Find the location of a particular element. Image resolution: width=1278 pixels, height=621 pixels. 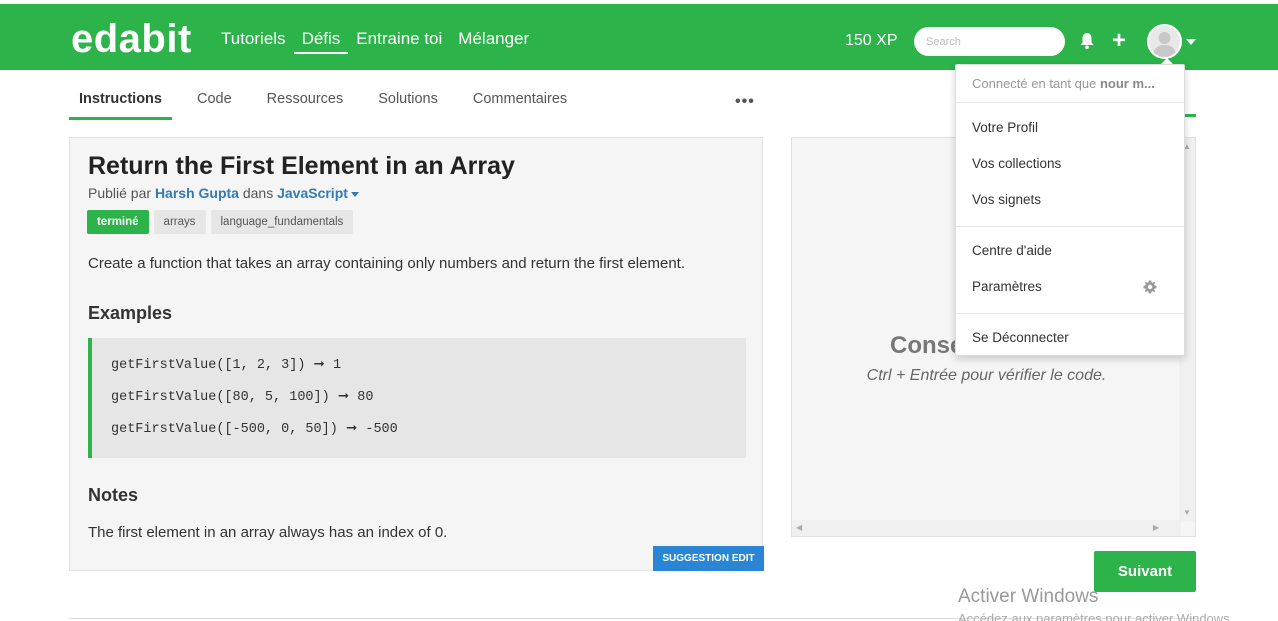

chevron-down-icon is located at coordinates (1191, 42).